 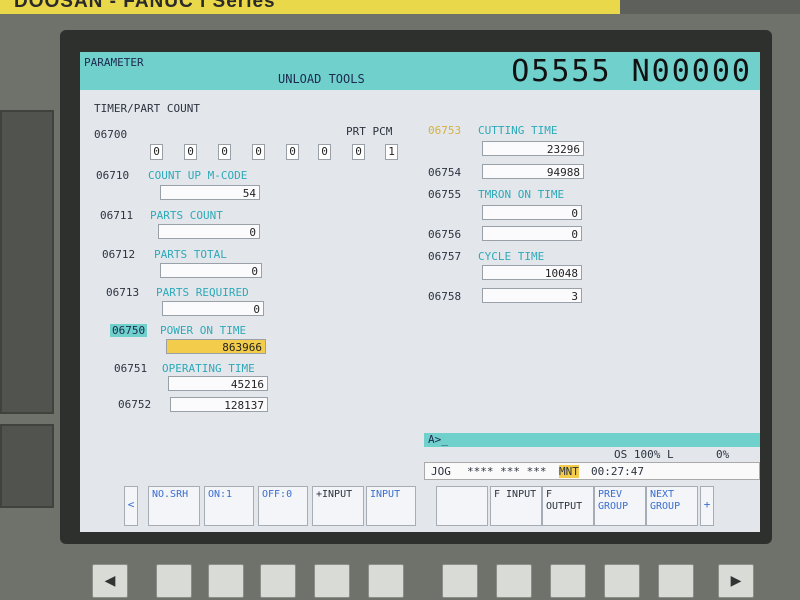 What do you see at coordinates (369, 131) in the screenshot?
I see `bit-header-prt-pcm: PRT PCM` at bounding box center [369, 131].